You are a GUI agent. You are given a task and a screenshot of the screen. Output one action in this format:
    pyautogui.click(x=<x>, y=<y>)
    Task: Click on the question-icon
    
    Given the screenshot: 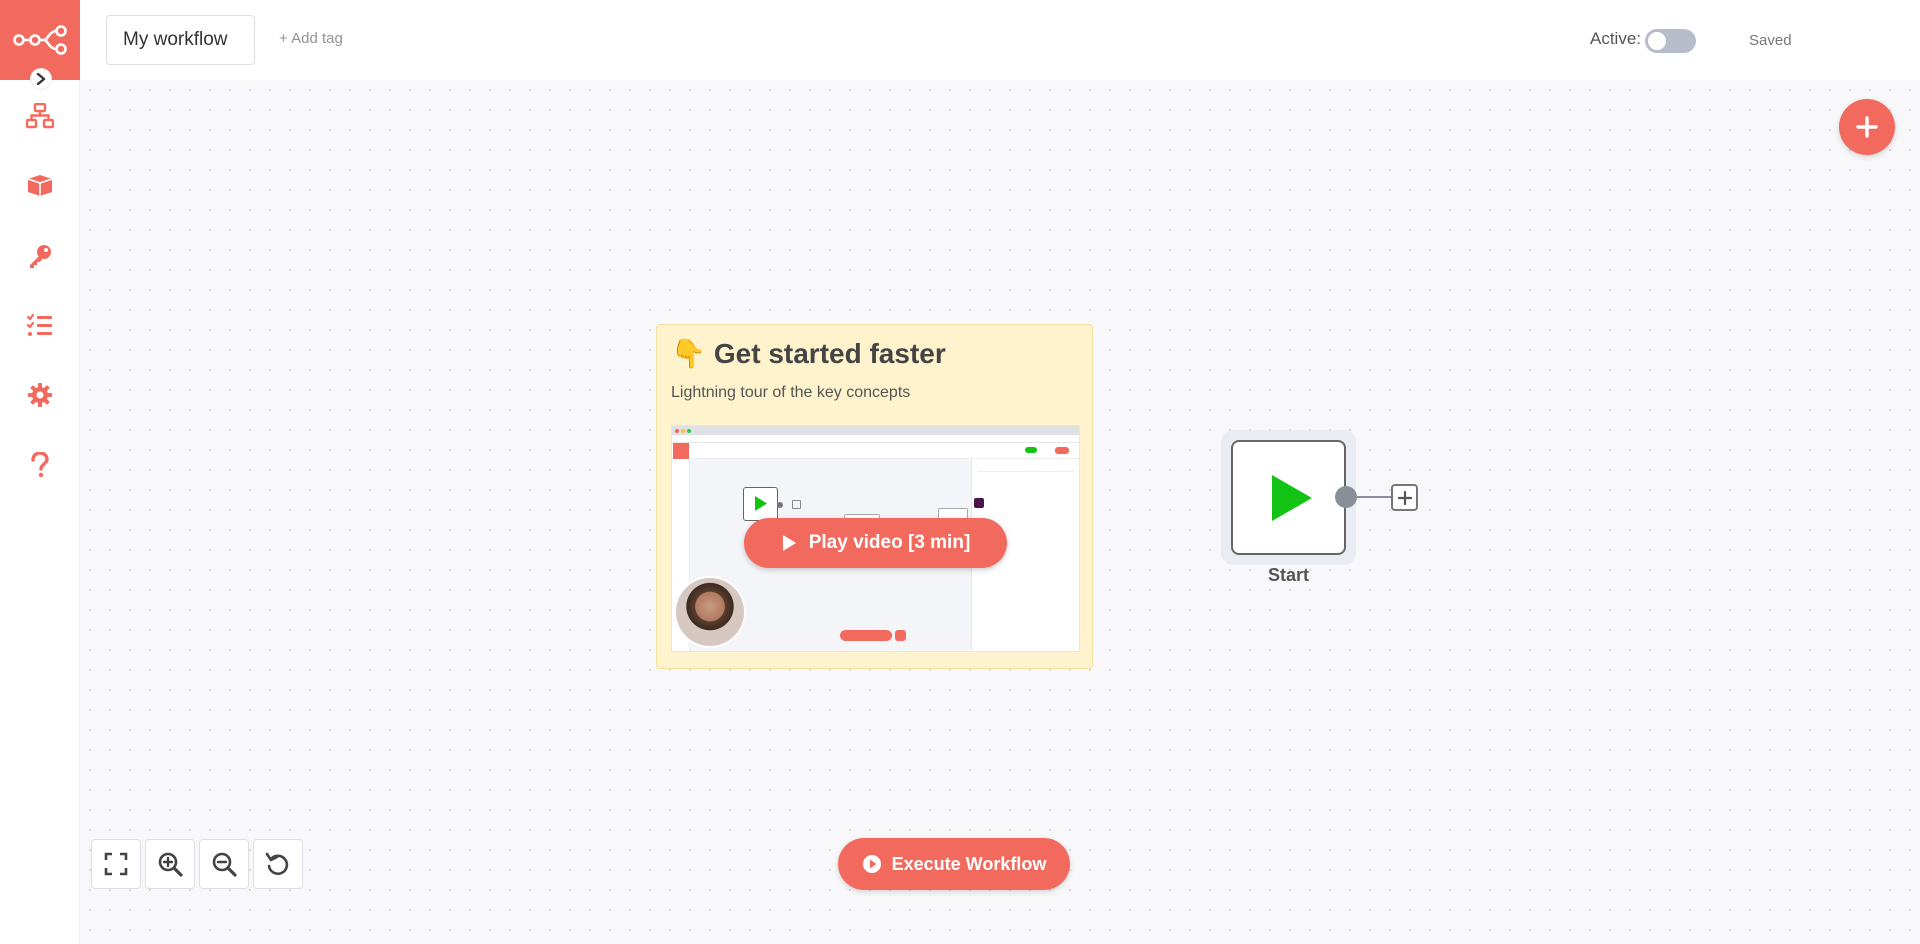 What is the action you would take?
    pyautogui.click(x=40, y=465)
    